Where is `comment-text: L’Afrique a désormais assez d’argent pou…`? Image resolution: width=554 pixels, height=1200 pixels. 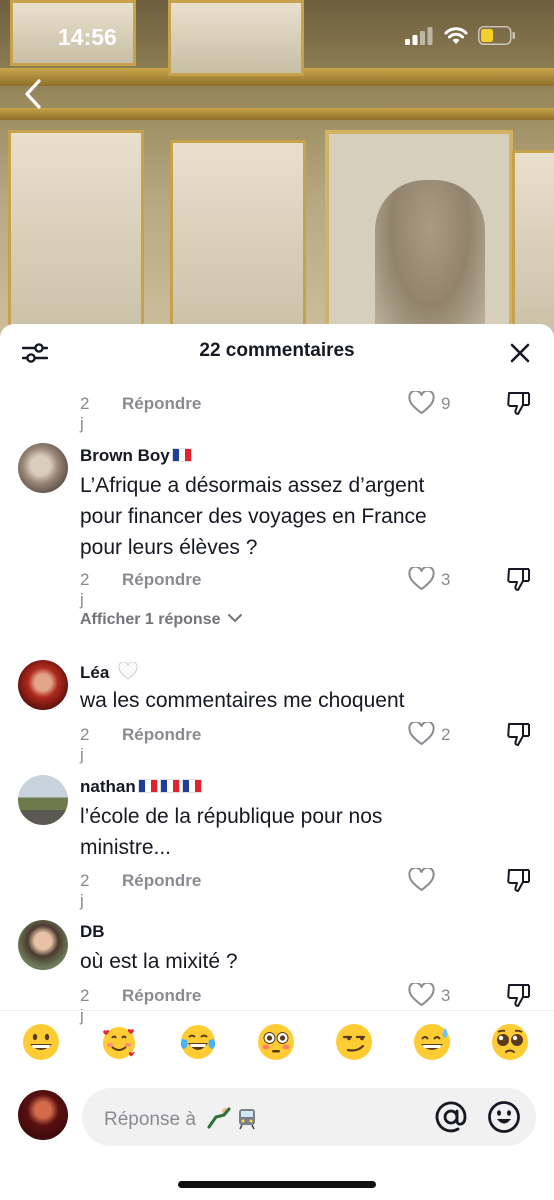 comment-text: L’Afrique a désormais assez d’argent pou… is located at coordinates (253, 516).